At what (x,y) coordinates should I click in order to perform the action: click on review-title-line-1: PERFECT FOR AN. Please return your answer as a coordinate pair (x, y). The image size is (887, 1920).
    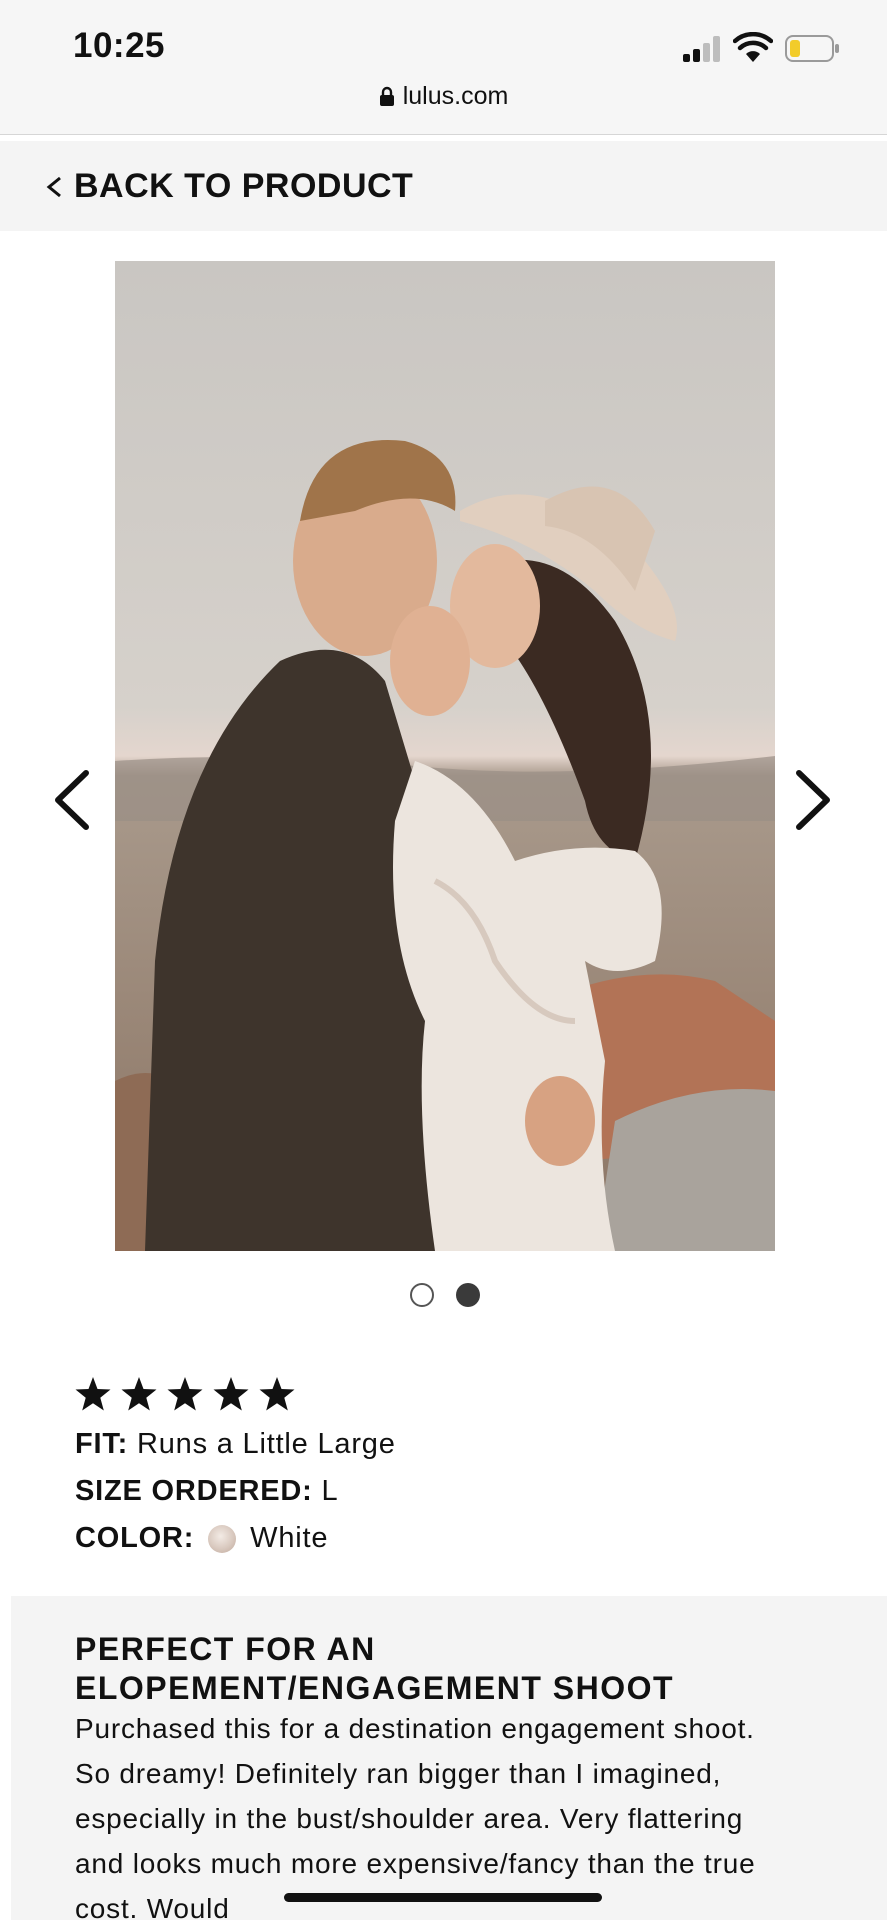
    Looking at the image, I should click on (225, 1649).